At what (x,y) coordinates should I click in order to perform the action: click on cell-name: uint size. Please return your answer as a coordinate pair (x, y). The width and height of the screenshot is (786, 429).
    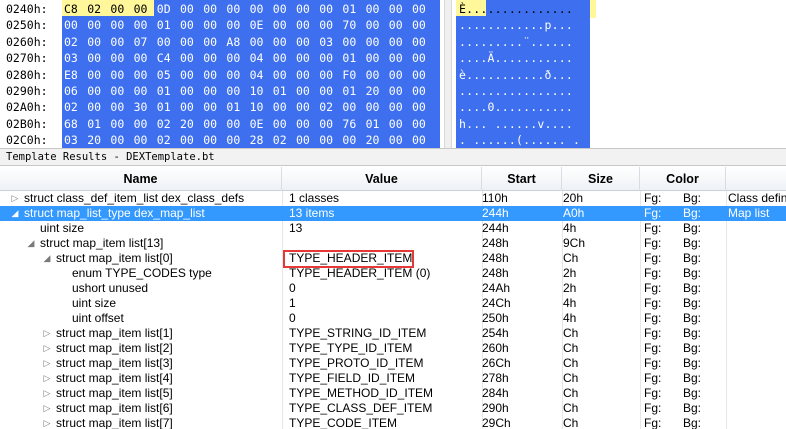
    Looking at the image, I should click on (141, 228).